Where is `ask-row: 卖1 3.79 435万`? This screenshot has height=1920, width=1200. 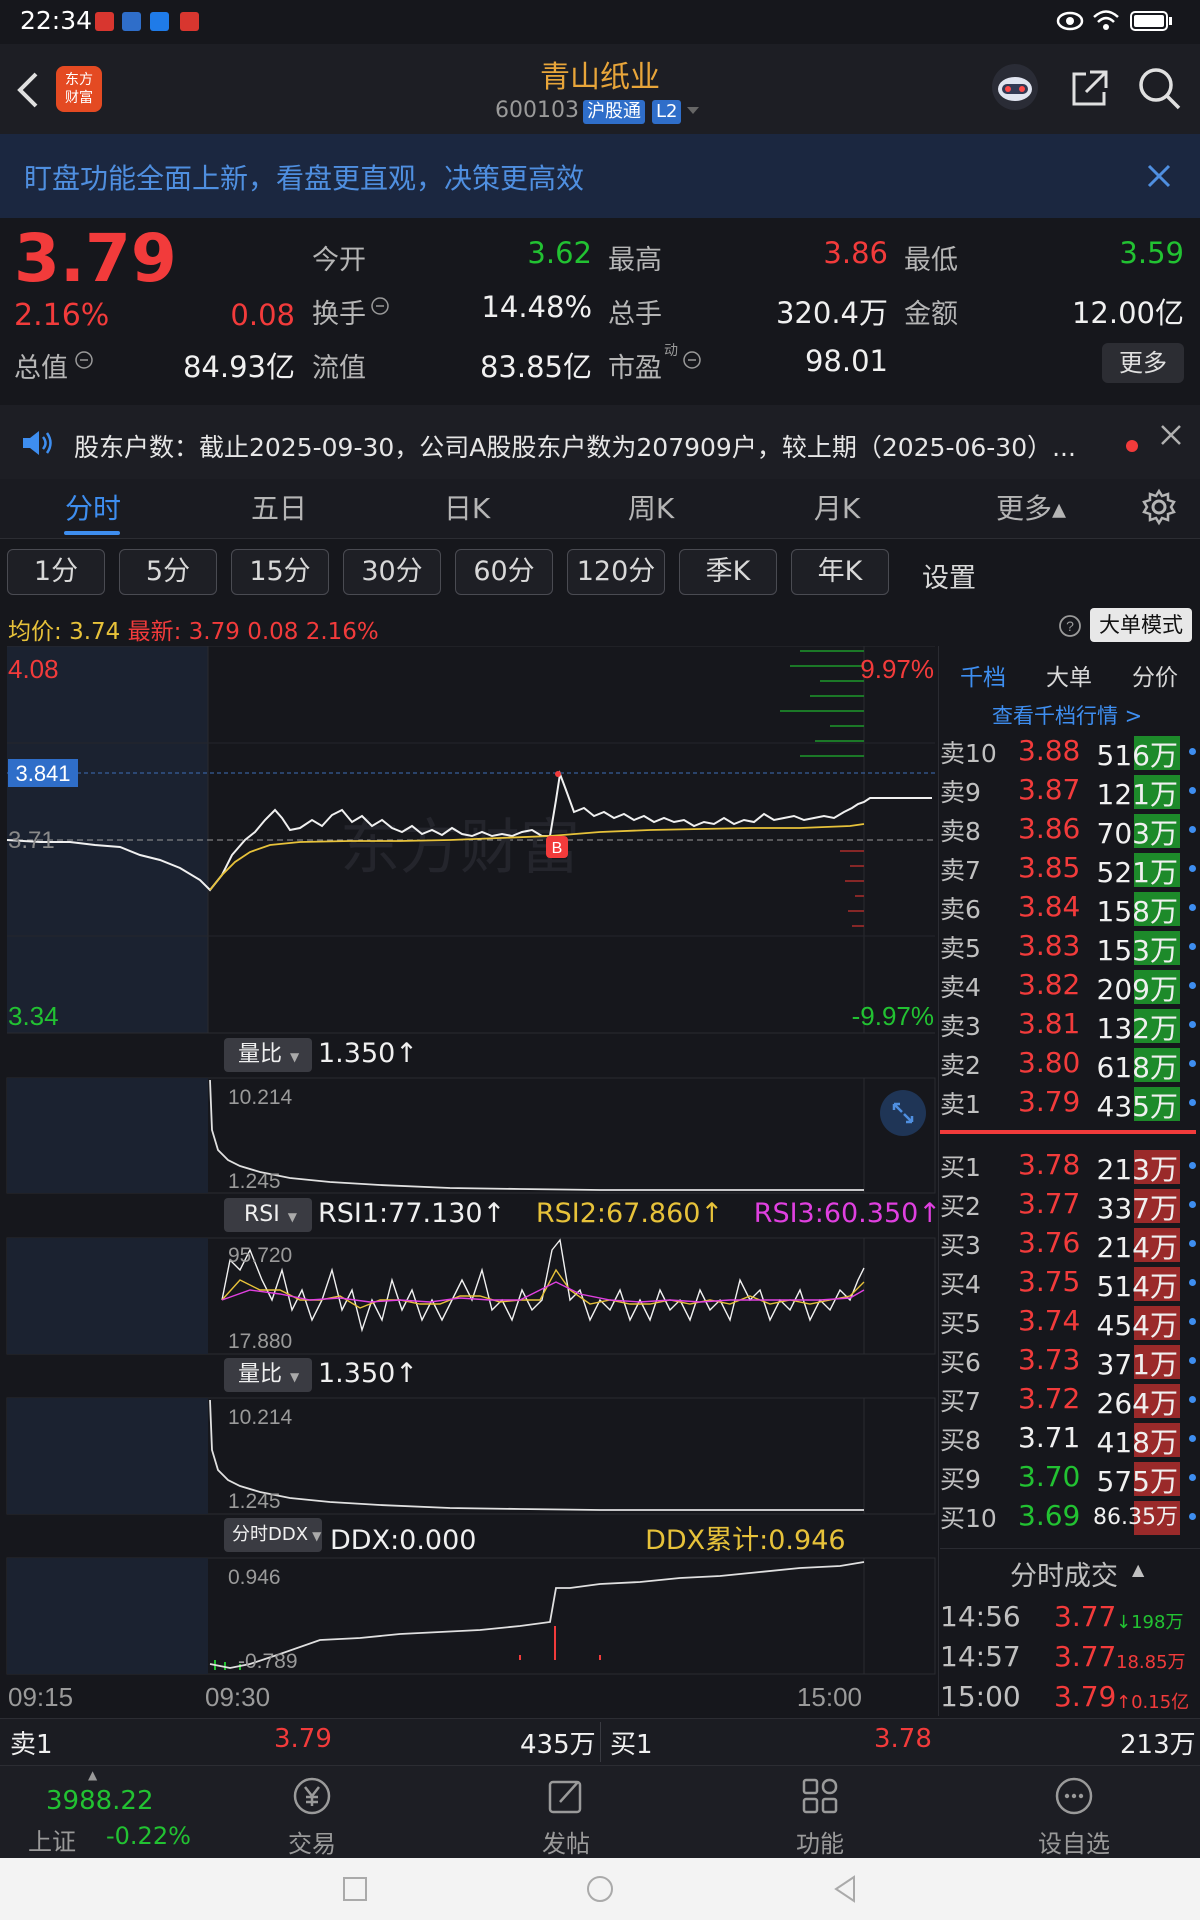 ask-row: 卖1 3.79 435万 is located at coordinates (1070, 1104).